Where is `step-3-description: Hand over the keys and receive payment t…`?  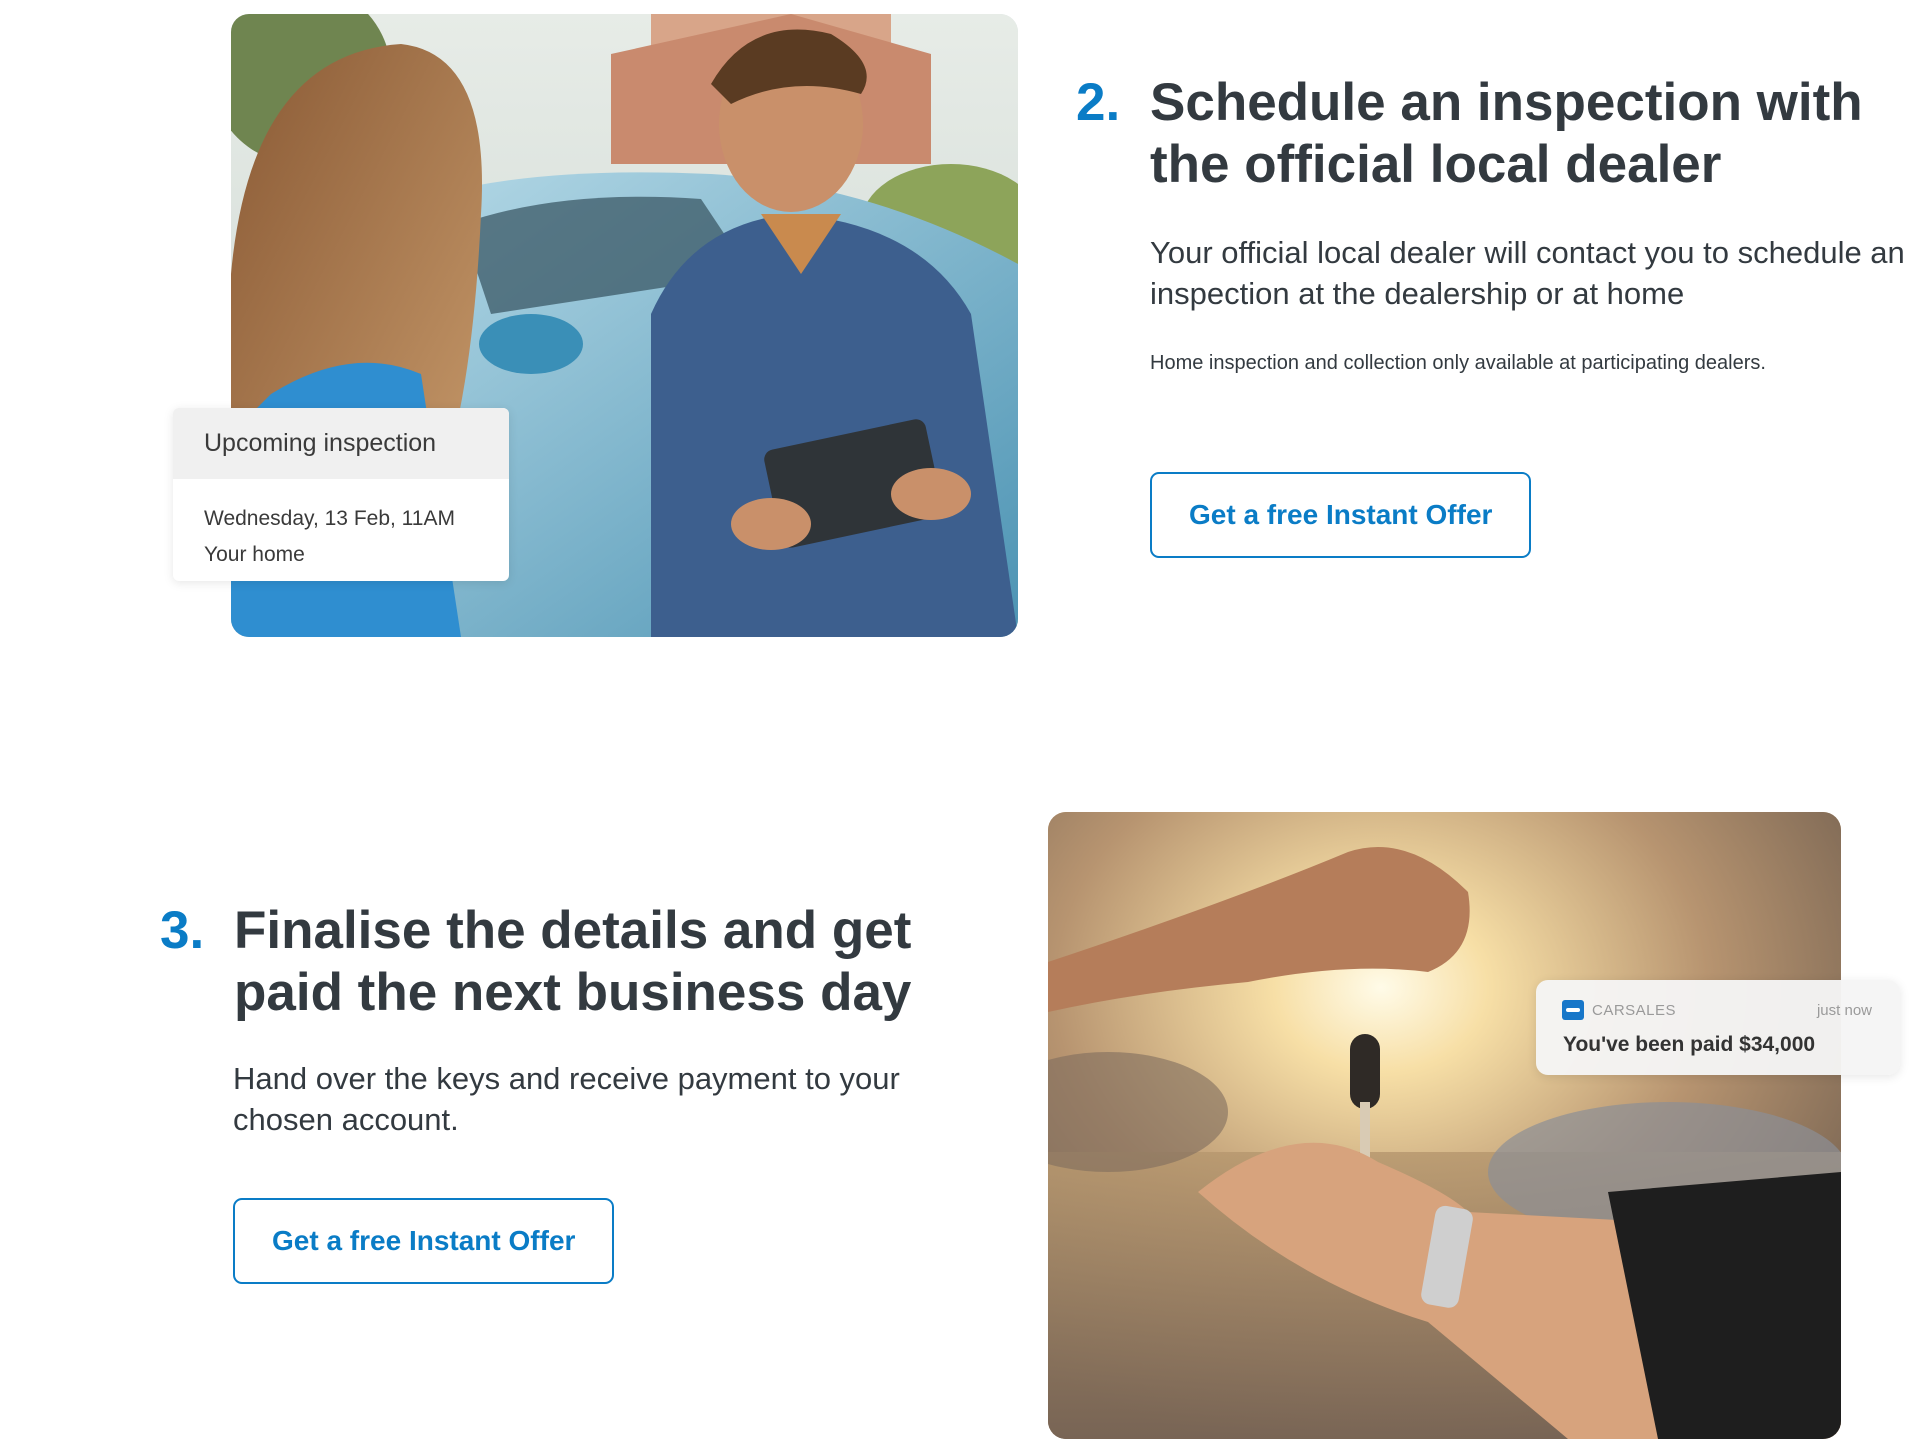
step-3-description: Hand over the keys and receive payment t… is located at coordinates (566, 1099).